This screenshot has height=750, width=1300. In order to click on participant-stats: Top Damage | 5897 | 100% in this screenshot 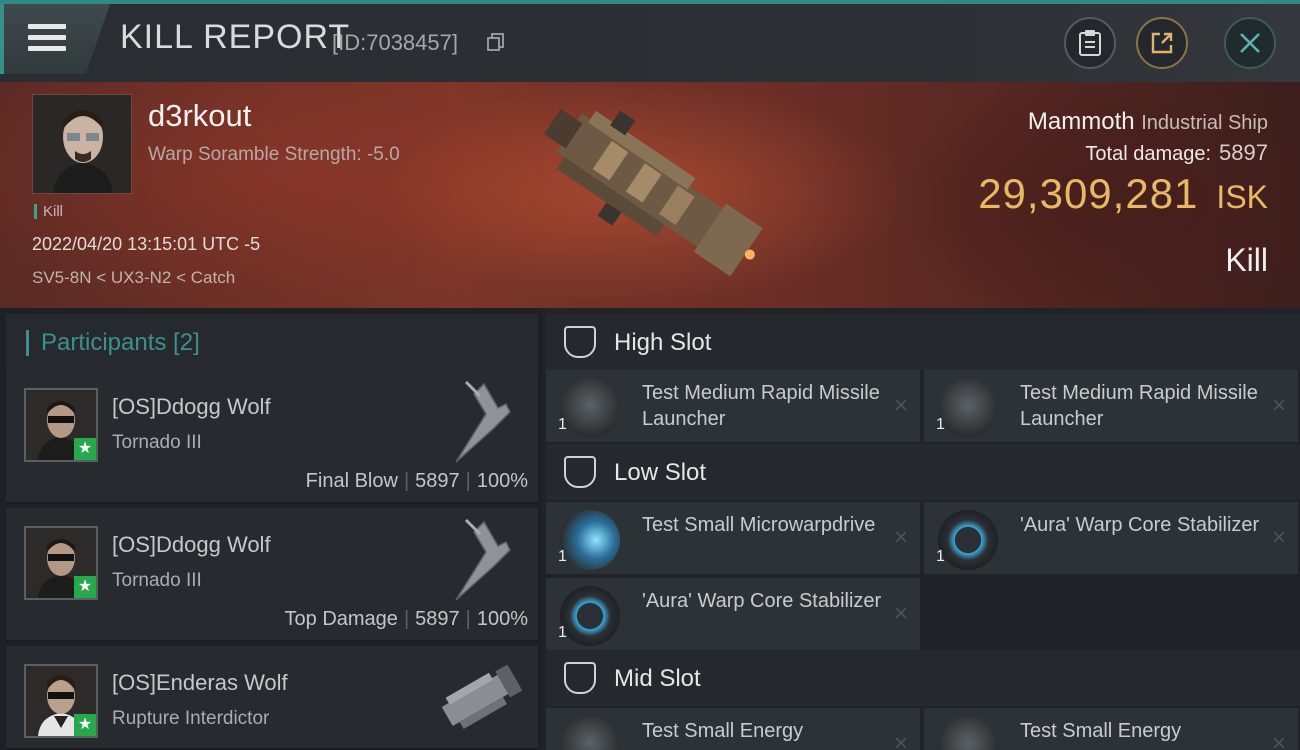, I will do `click(406, 619)`.